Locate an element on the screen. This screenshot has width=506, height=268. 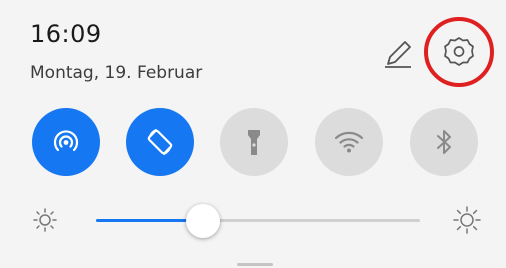
wifi-toggle is located at coordinates (349, 142).